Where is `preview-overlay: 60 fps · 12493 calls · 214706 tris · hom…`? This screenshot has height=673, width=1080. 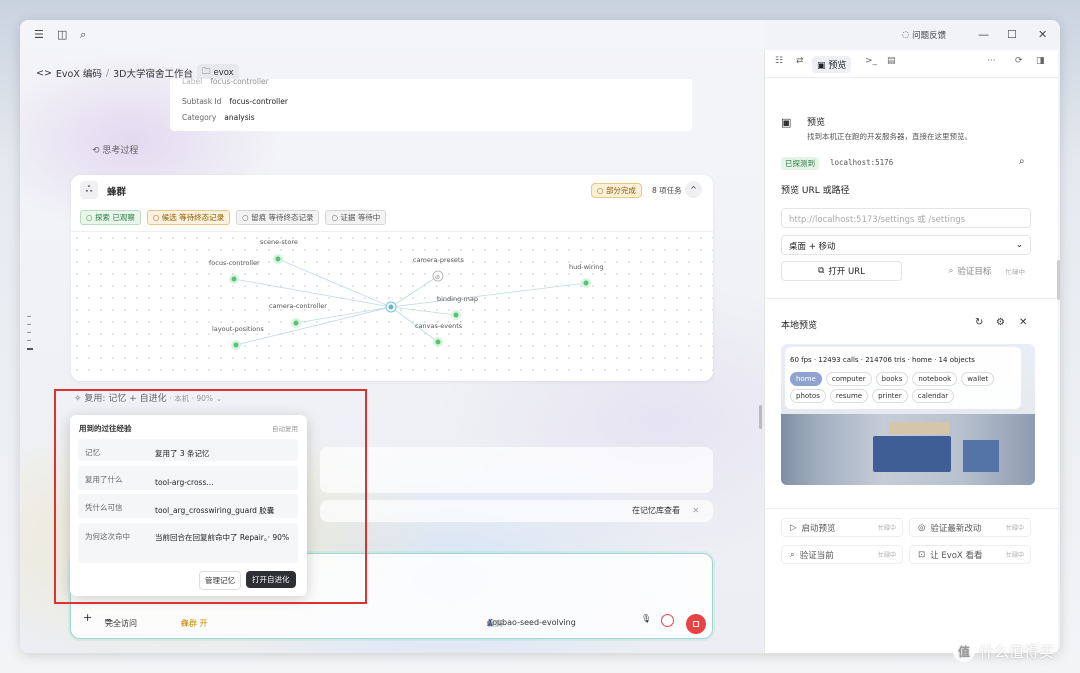
preview-overlay: 60 fps · 12493 calls · 214706 tris · hom… is located at coordinates (903, 378).